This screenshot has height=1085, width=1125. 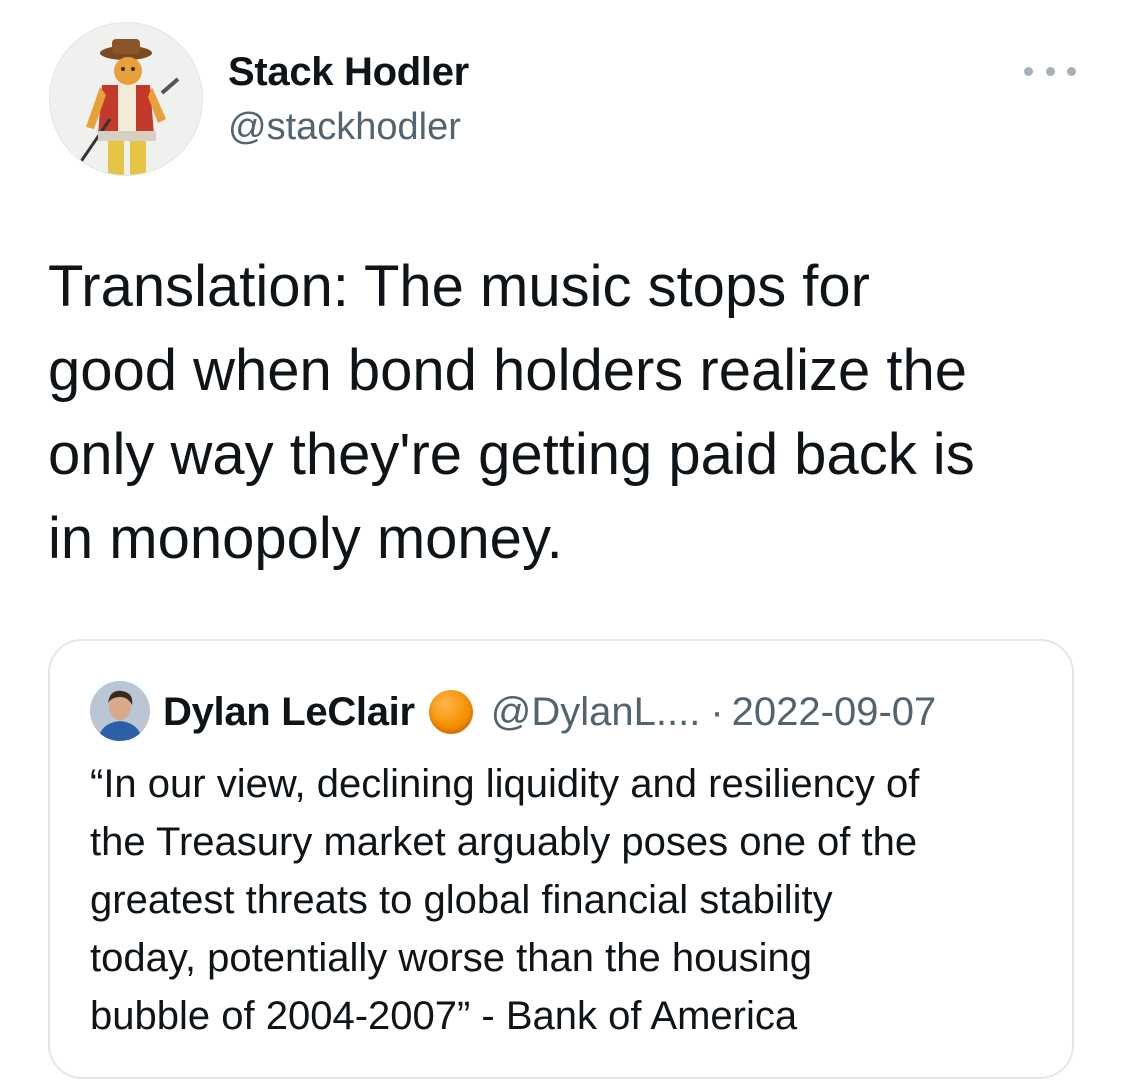 I want to click on orange-circle-icon, so click(x=450, y=712).